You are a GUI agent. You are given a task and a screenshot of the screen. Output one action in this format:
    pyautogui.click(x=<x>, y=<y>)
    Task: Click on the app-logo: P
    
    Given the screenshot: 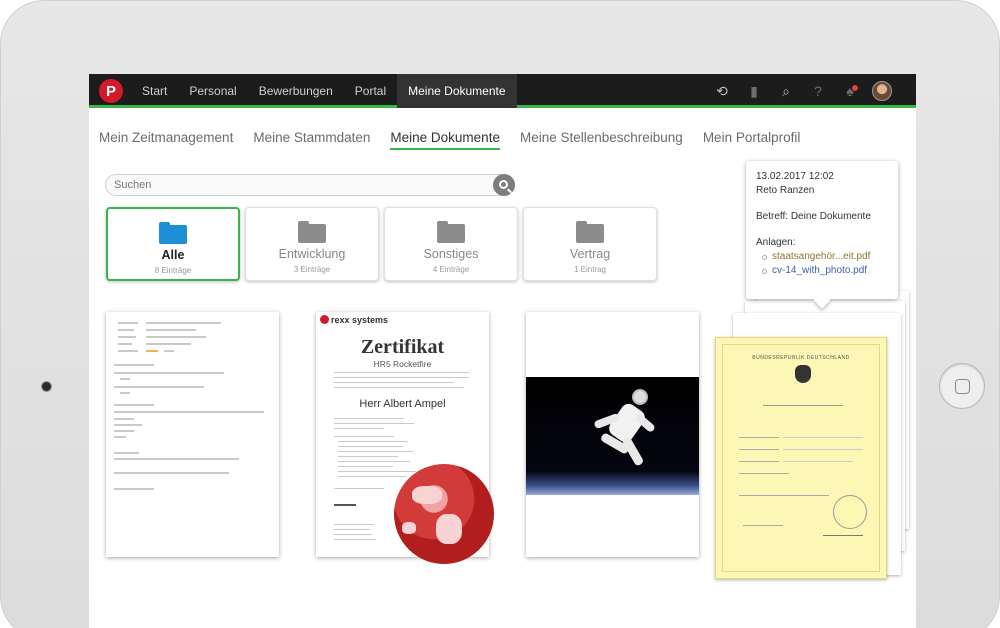 What is the action you would take?
    pyautogui.click(x=111, y=91)
    